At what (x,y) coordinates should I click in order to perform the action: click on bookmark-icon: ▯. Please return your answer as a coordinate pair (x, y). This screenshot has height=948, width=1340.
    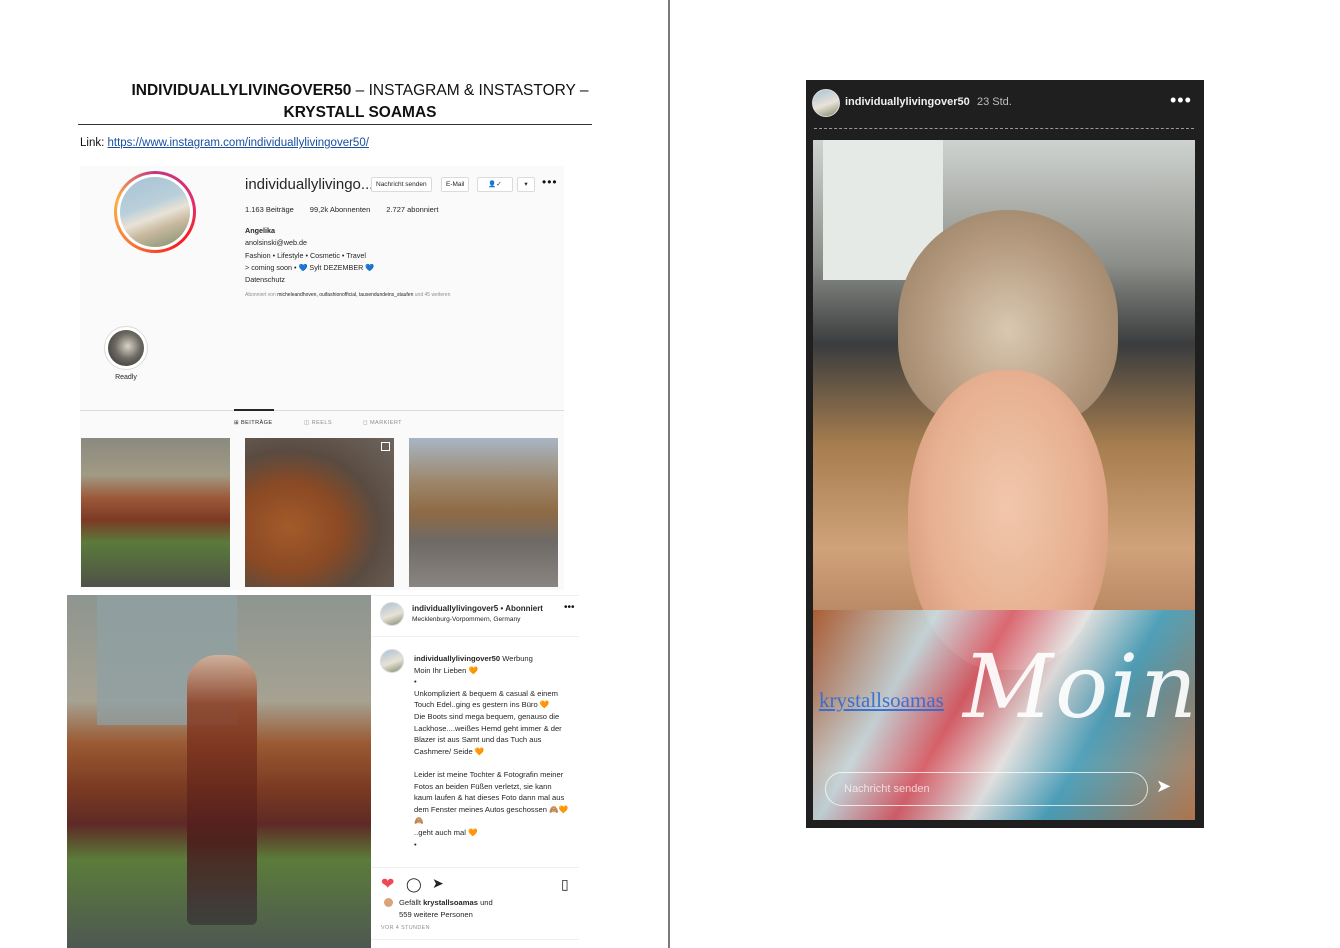
    Looking at the image, I should click on (565, 884).